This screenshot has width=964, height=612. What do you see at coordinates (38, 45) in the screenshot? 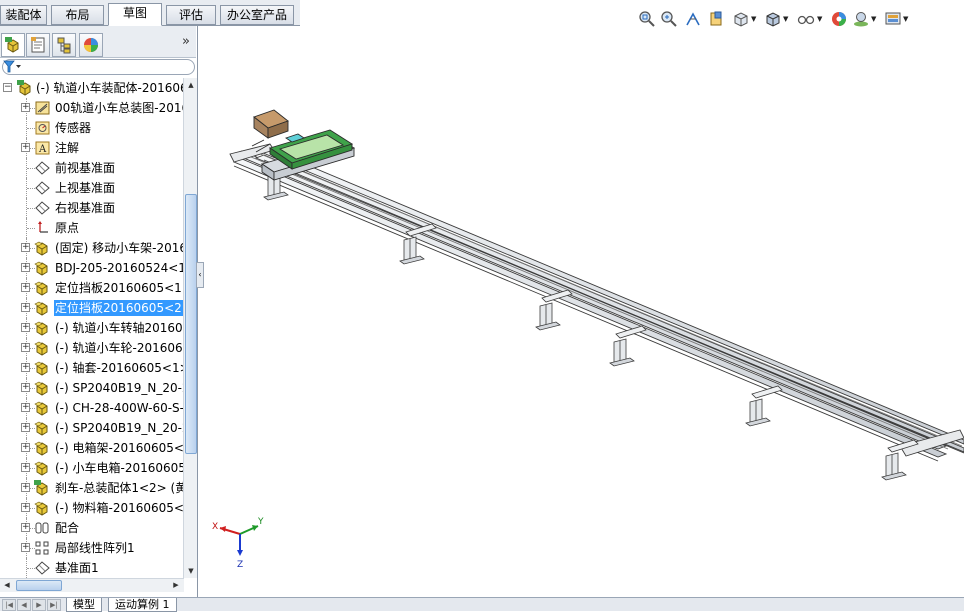
I see `property-manager-icon` at bounding box center [38, 45].